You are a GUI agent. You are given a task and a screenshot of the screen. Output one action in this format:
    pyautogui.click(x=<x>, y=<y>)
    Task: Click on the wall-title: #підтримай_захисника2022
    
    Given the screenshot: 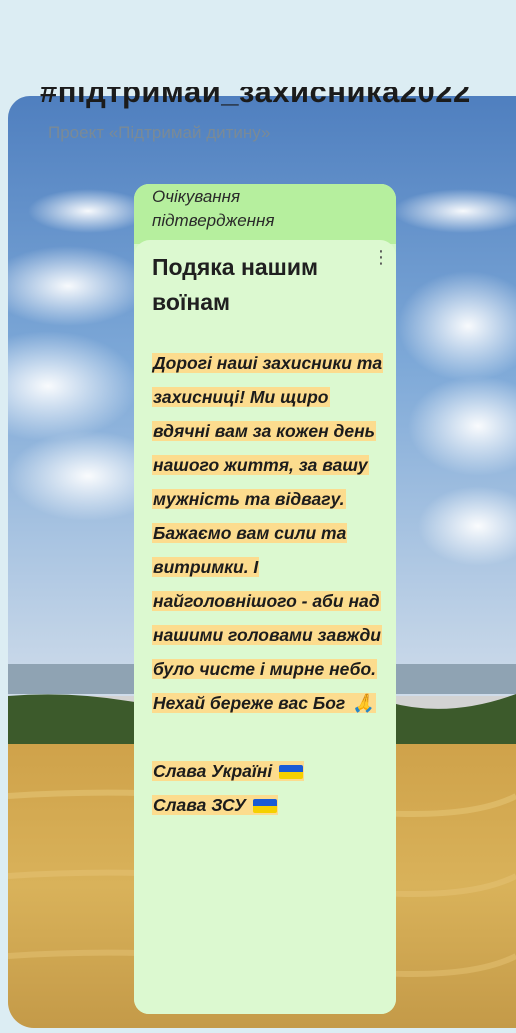 What is the action you would take?
    pyautogui.click(x=255, y=91)
    